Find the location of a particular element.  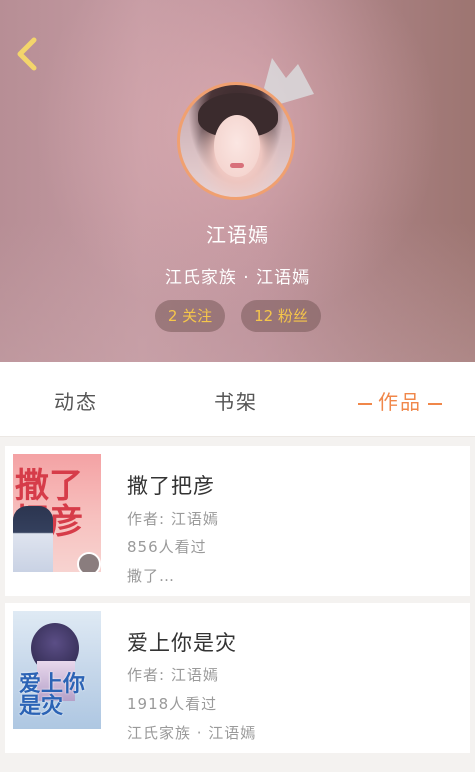

tab-active-dash-right is located at coordinates (435, 403).